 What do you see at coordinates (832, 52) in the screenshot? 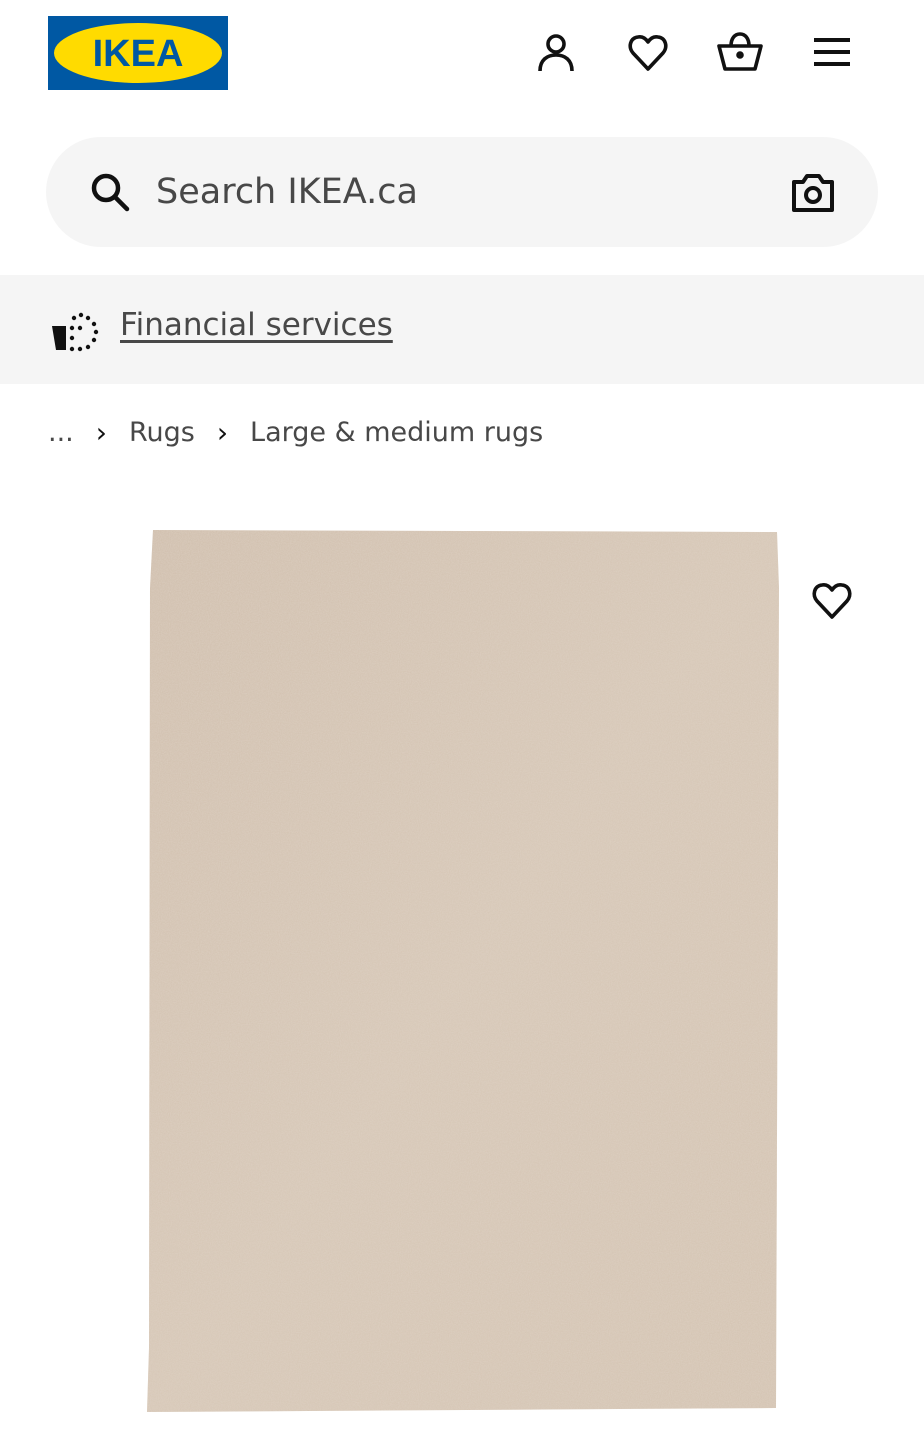
I see `menu-icon` at bounding box center [832, 52].